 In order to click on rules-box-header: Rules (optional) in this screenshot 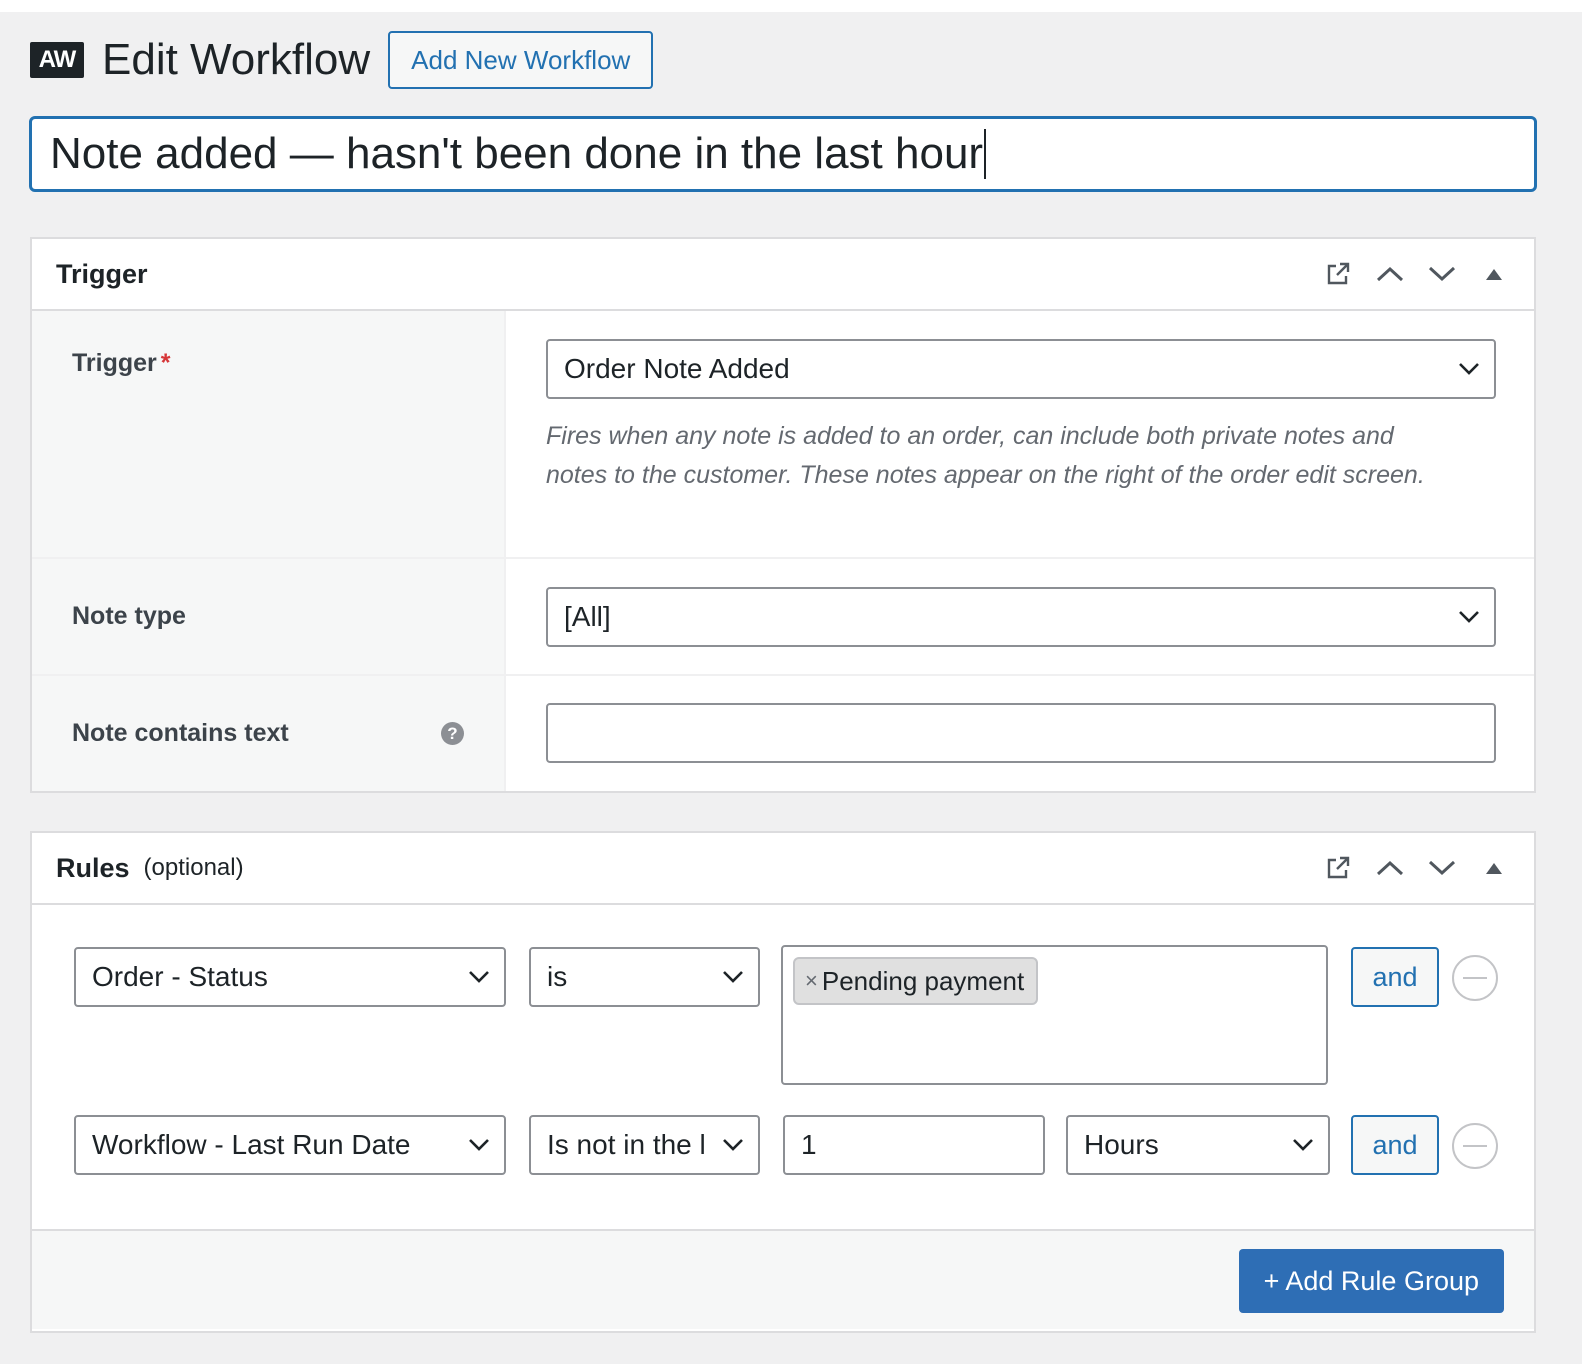, I will do `click(783, 869)`.